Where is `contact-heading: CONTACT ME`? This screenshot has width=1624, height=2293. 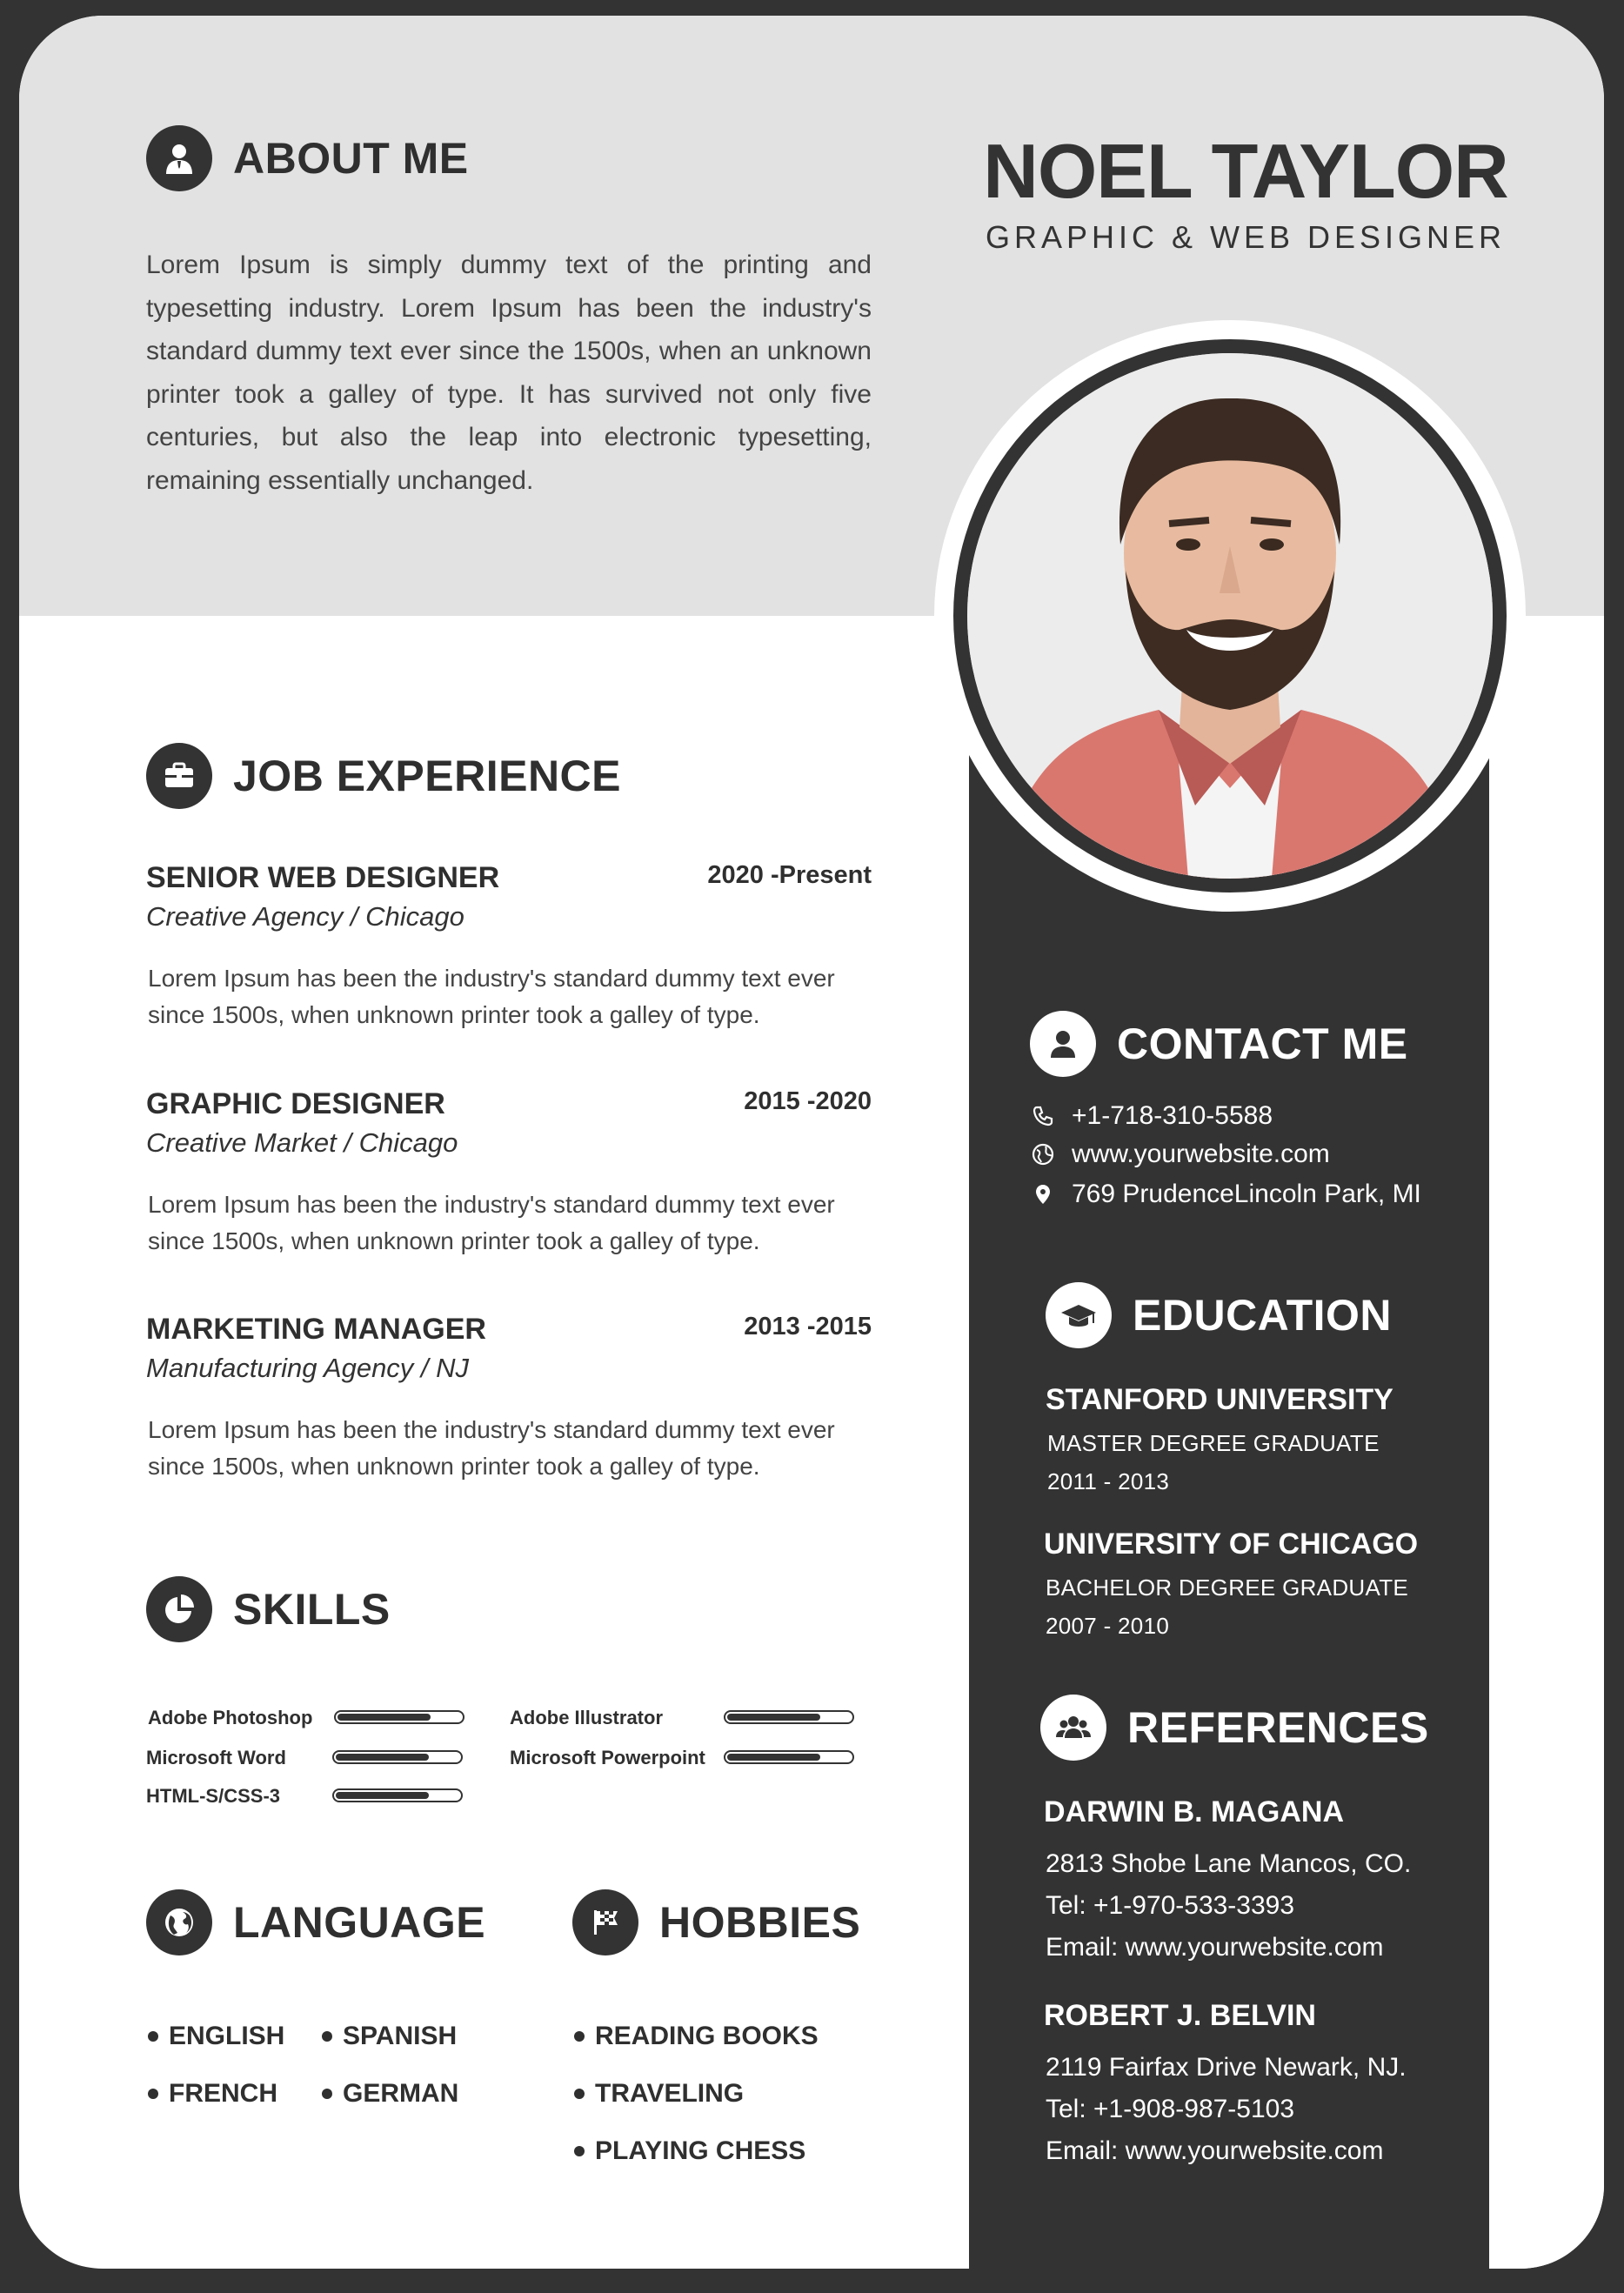
contact-heading: CONTACT ME is located at coordinates (1219, 1044).